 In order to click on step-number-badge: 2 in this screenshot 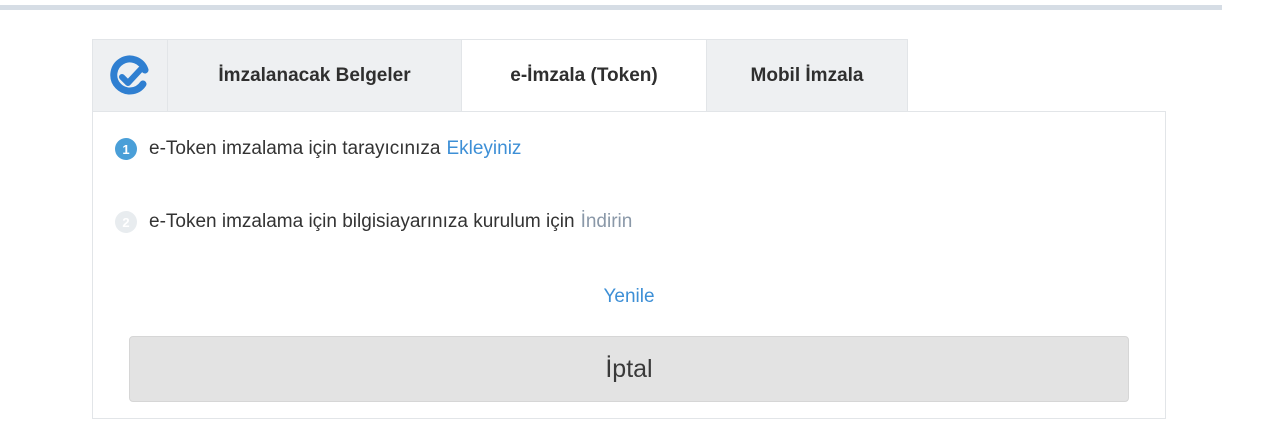, I will do `click(126, 222)`.